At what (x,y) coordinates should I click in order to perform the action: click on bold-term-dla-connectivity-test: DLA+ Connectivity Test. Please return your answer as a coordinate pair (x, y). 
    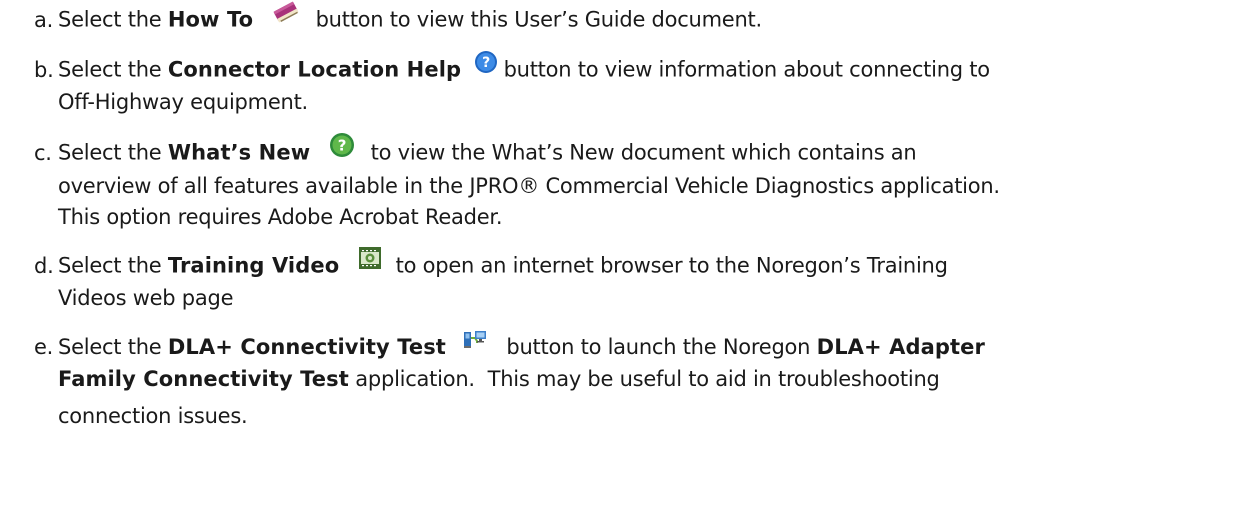
    Looking at the image, I should click on (306, 347).